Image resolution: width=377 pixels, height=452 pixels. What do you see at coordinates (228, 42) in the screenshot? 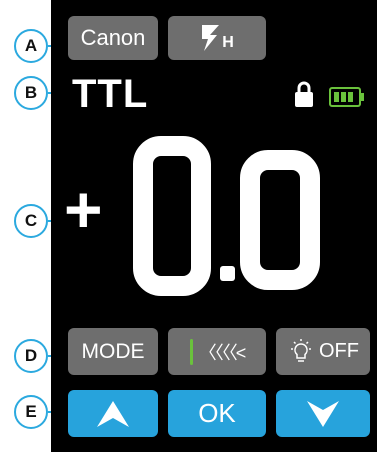
I see `flash-mode-sub: H` at bounding box center [228, 42].